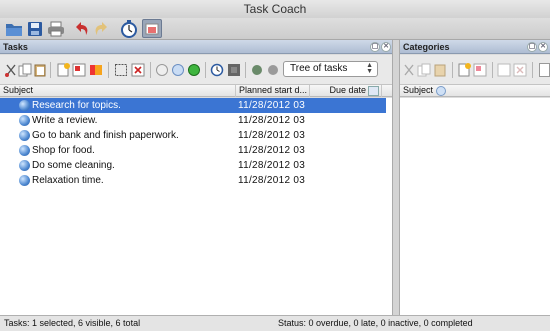 The height and width of the screenshot is (331, 550). Describe the element at coordinates (193, 150) in the screenshot. I see `table-row: Shop for food. 11/28/2012 03` at that location.